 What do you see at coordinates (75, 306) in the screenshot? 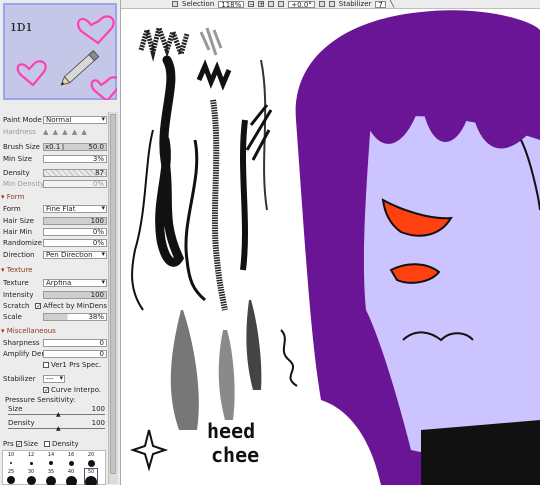
I see `affect-by-mindens-label: Affect by MinDens` at bounding box center [75, 306].